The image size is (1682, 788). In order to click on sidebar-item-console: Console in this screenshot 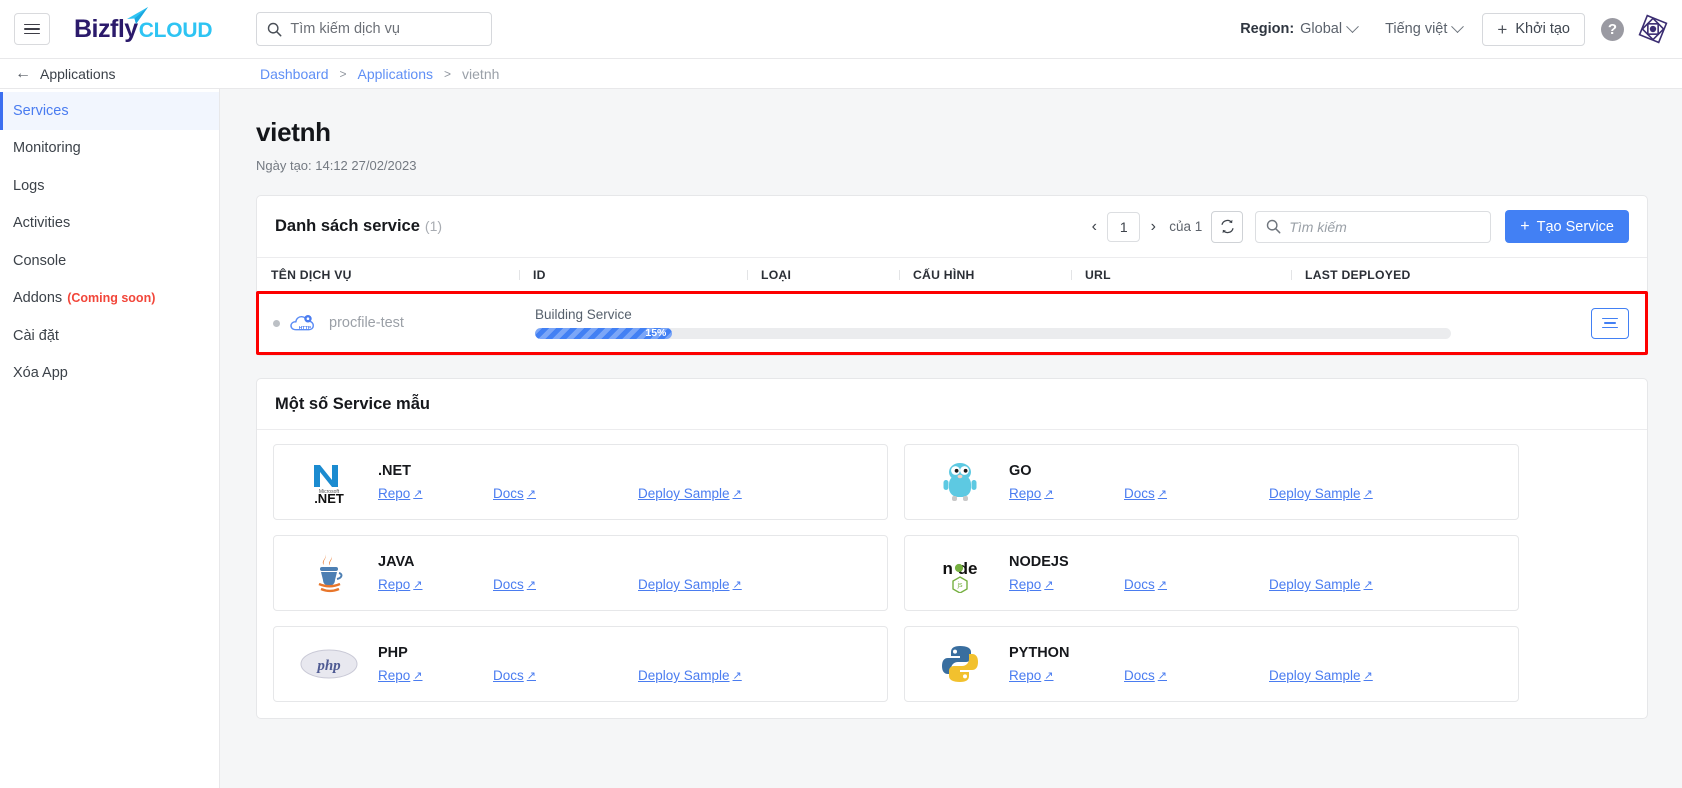, I will do `click(109, 261)`.